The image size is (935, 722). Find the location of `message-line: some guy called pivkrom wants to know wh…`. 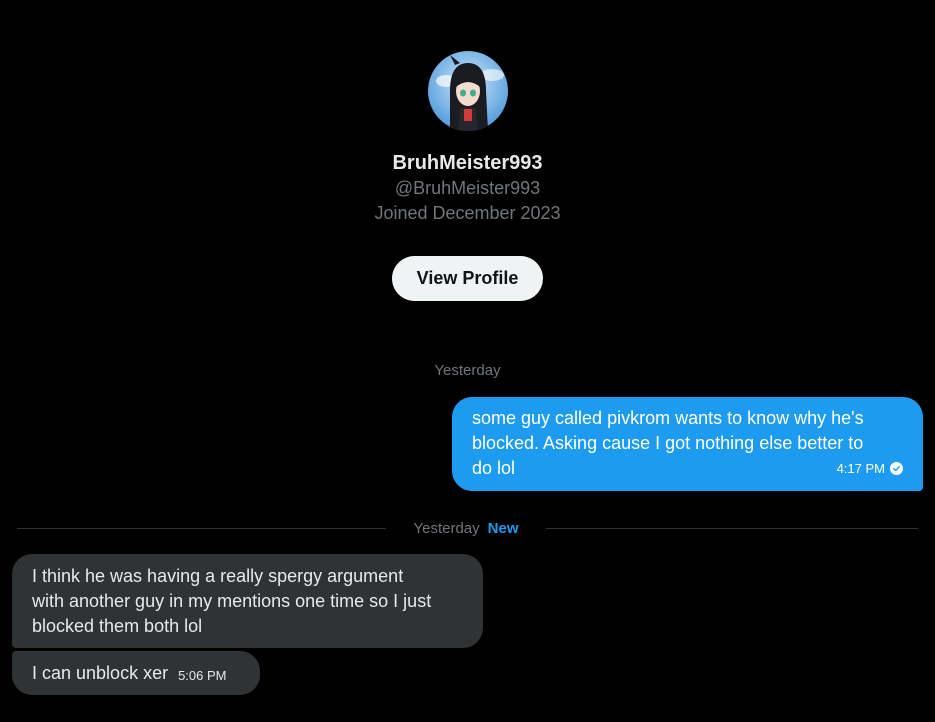

message-line: some guy called pivkrom wants to know wh… is located at coordinates (668, 418).